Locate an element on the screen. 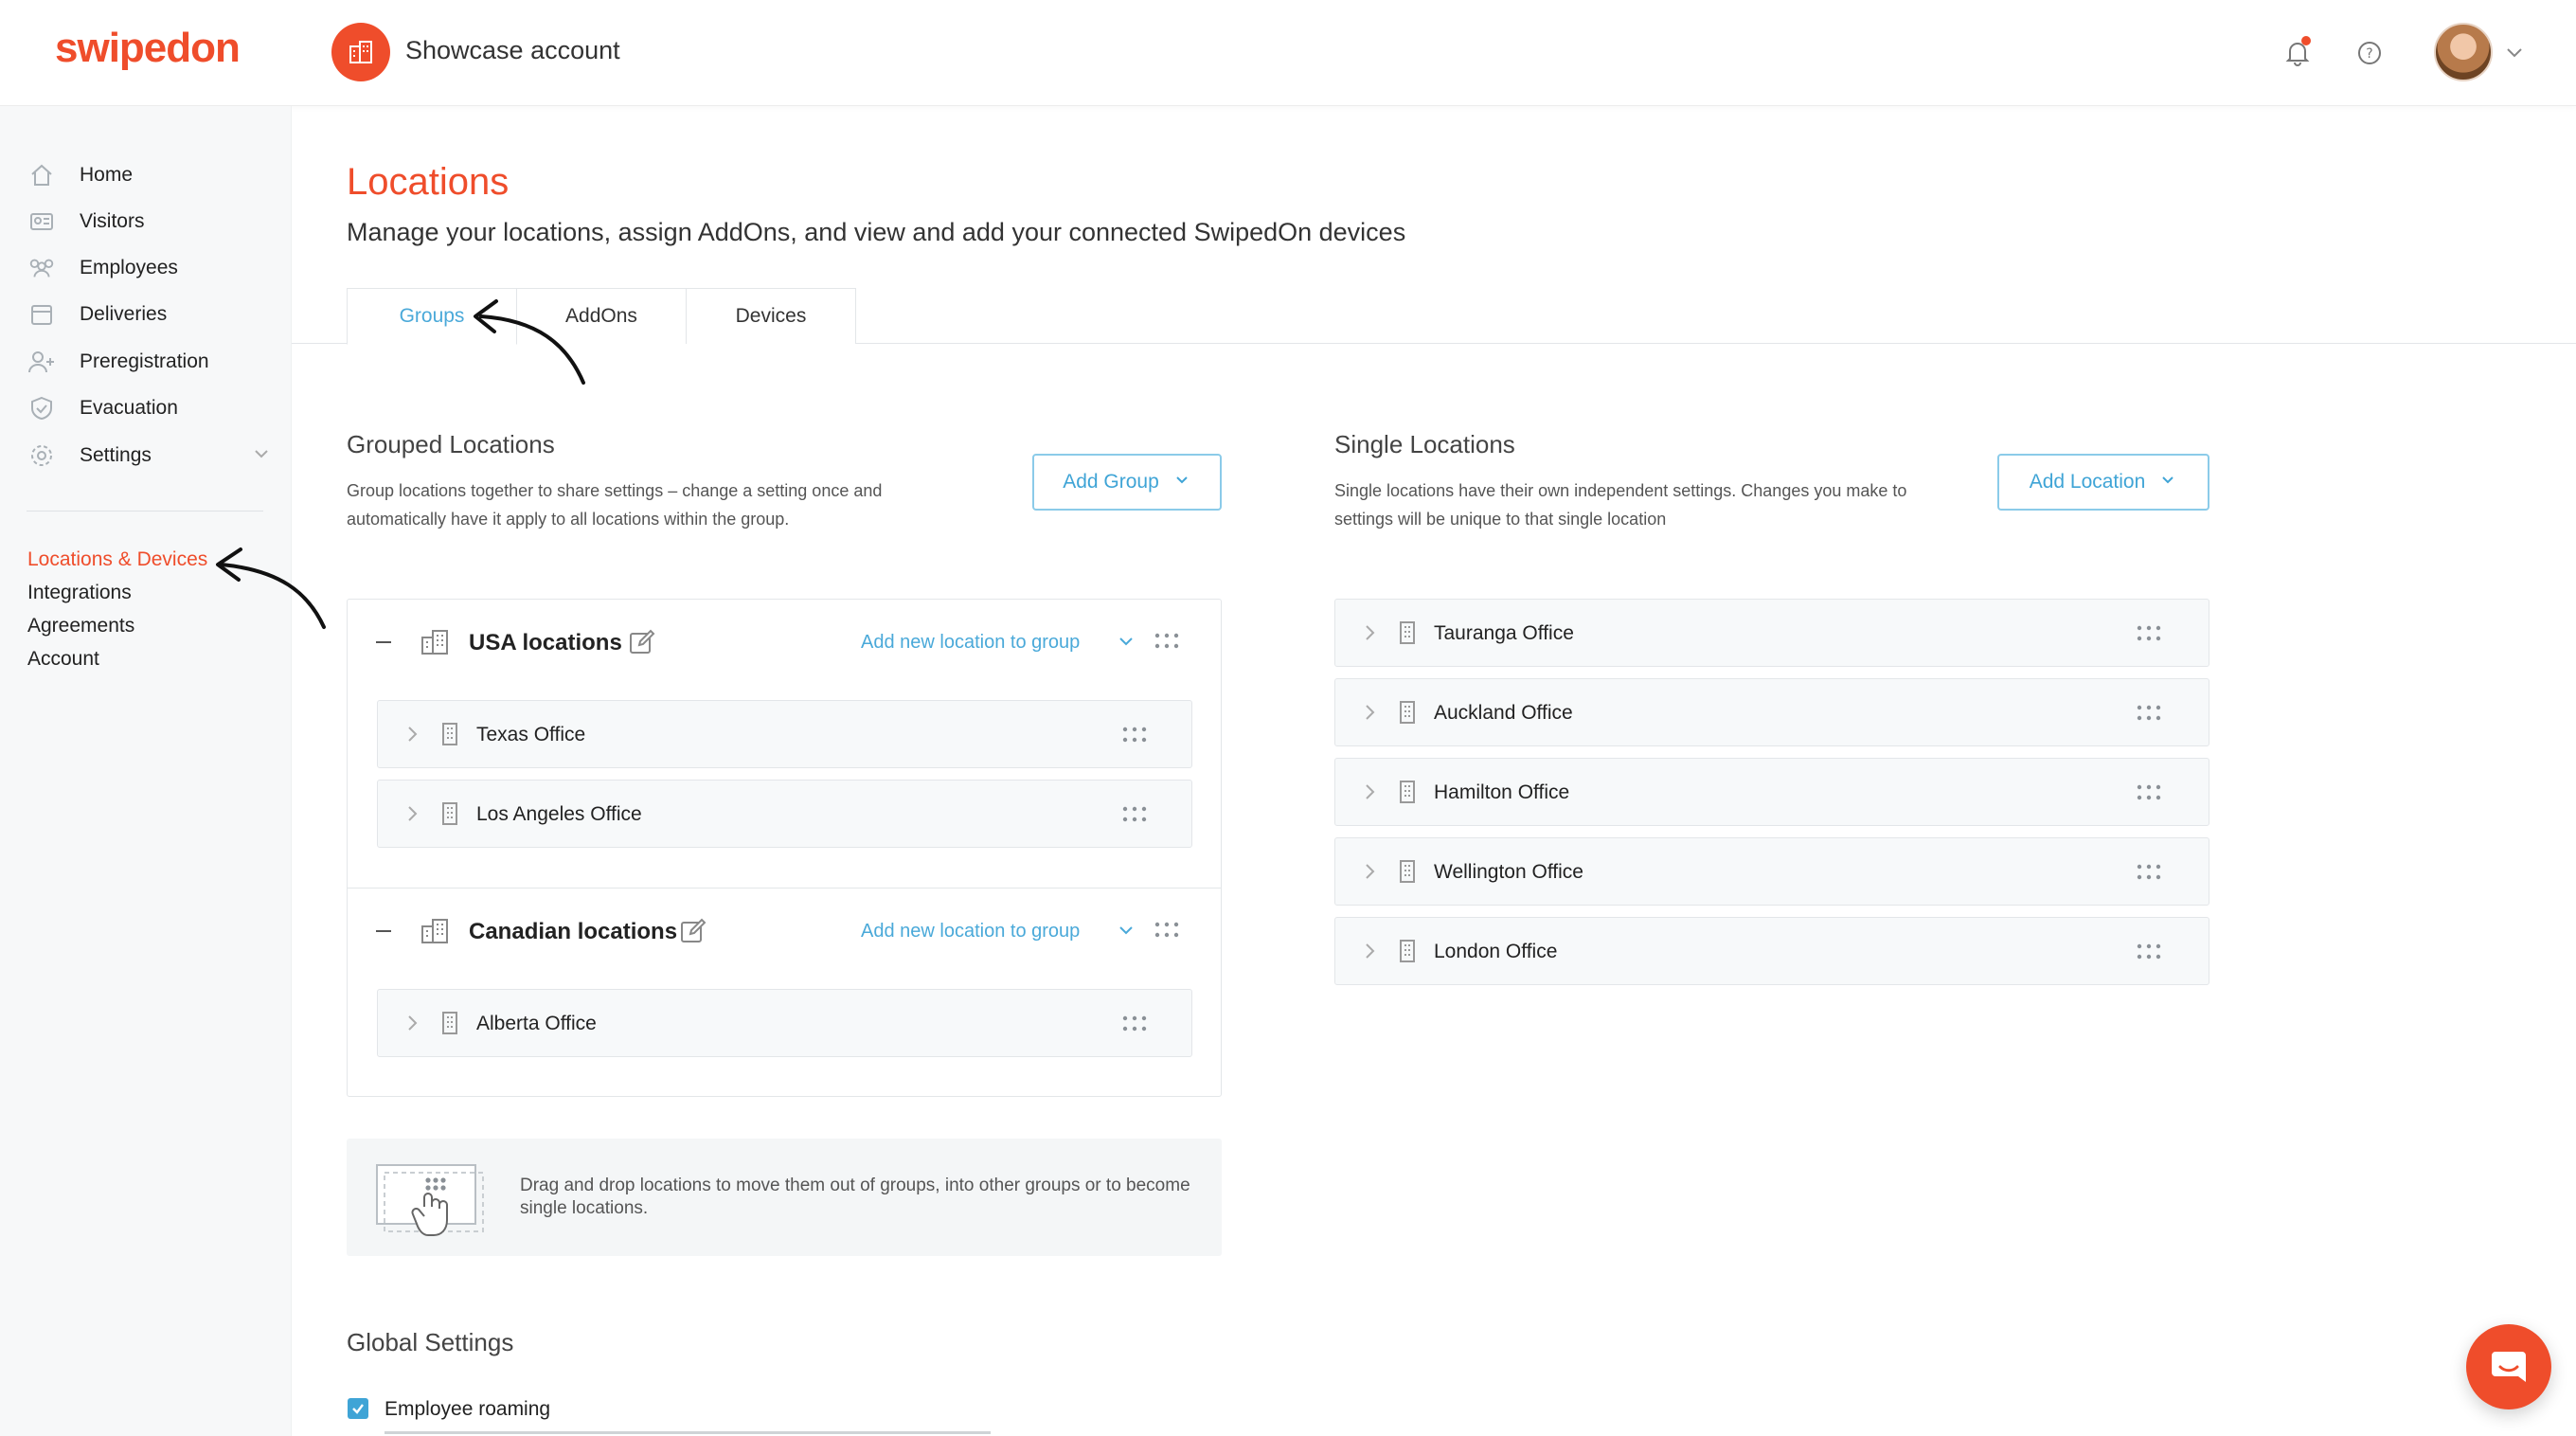 The width and height of the screenshot is (2576, 1436). employee-roaming-description is located at coordinates (716, 1432).